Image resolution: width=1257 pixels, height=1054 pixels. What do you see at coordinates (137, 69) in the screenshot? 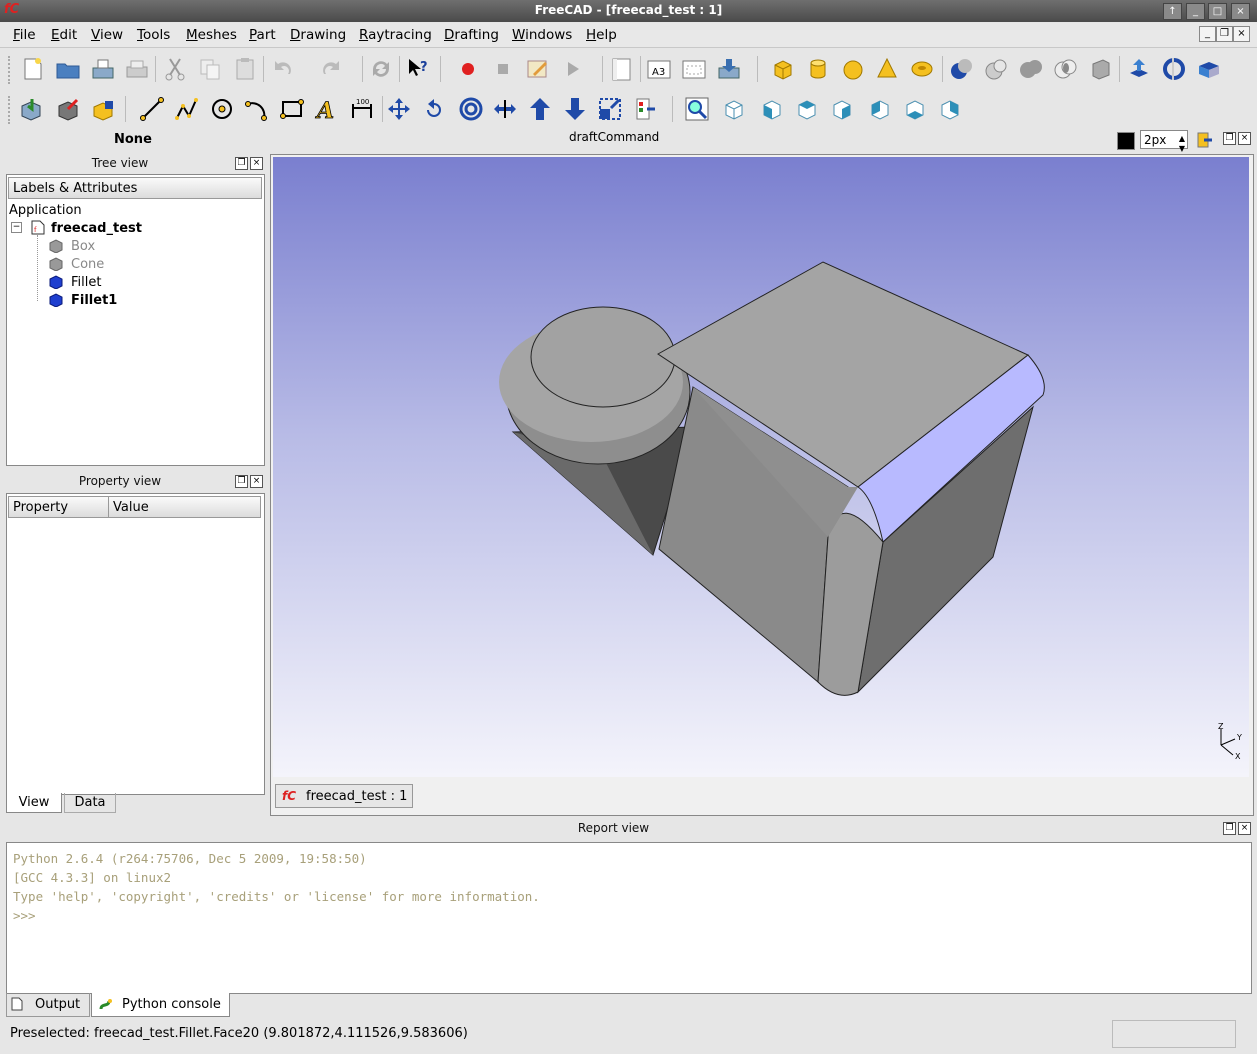
I see `print-icon` at bounding box center [137, 69].